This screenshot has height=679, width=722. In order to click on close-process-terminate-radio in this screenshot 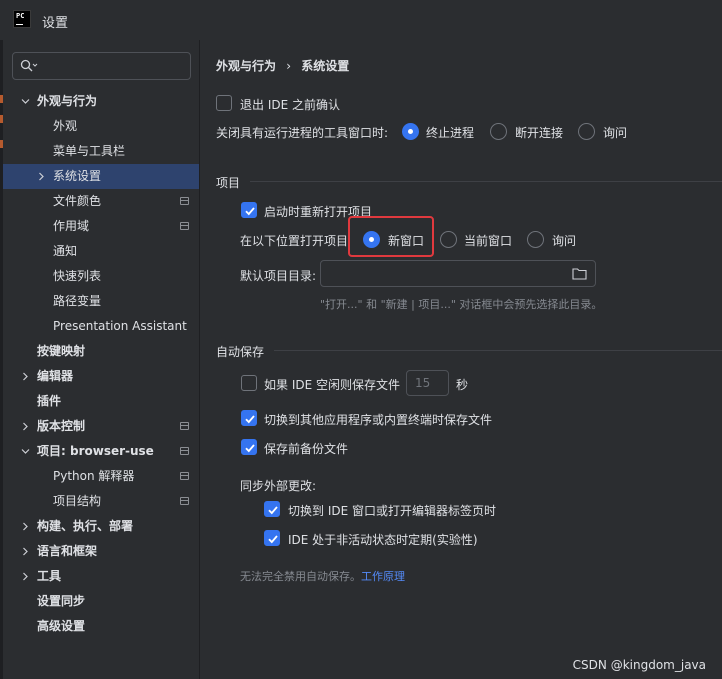, I will do `click(410, 131)`.